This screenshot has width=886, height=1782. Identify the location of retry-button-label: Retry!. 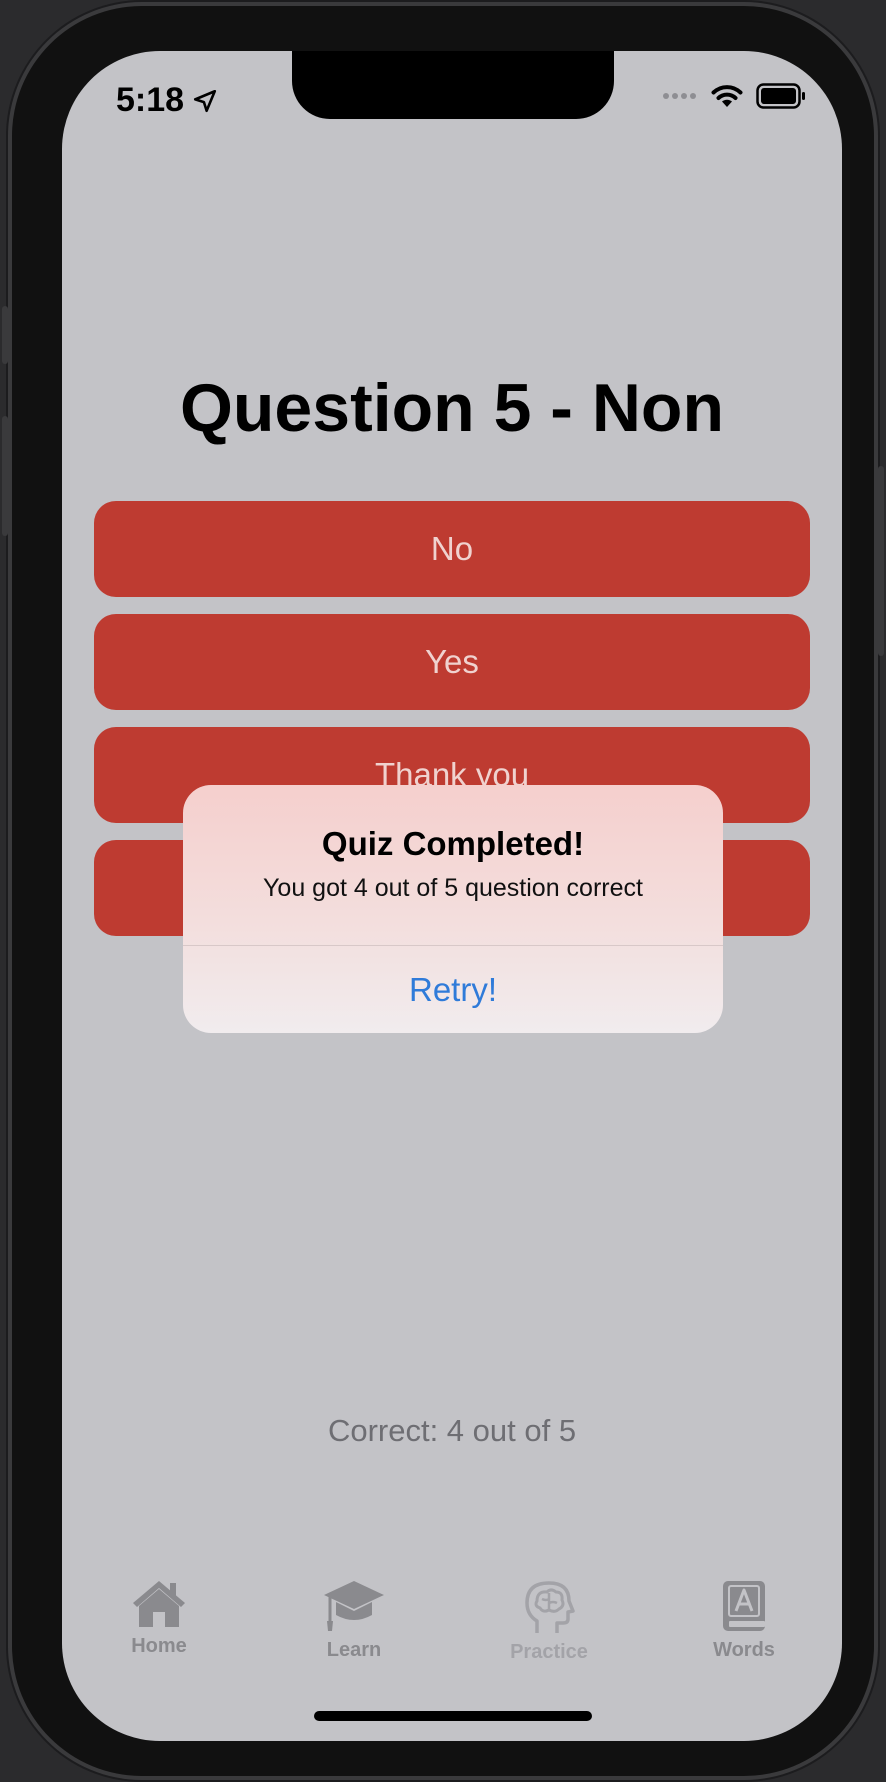
(452, 989).